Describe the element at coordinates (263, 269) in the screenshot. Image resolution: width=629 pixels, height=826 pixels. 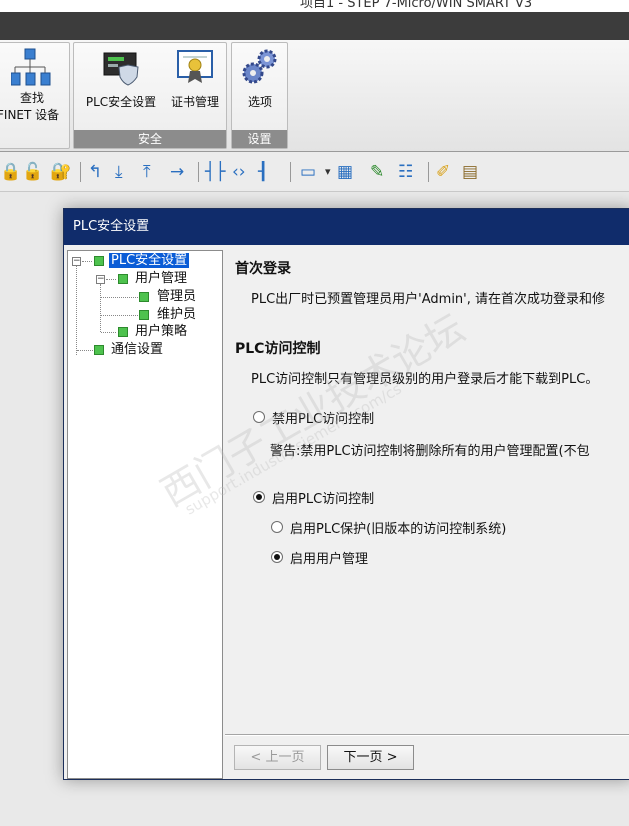
I see `first-login-heading: 首次登录` at that location.